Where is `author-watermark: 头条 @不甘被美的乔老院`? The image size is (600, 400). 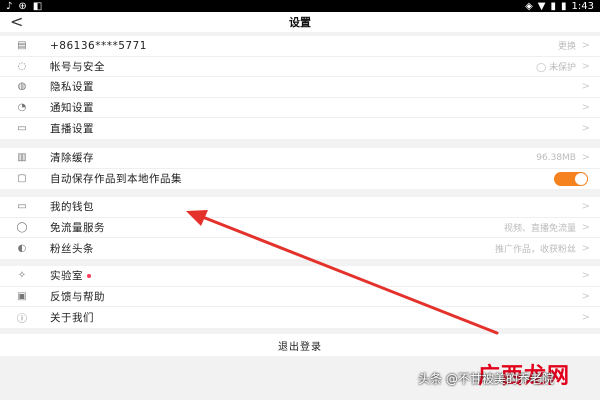
author-watermark: 头条 @不甘被美的乔老院 is located at coordinates (486, 379).